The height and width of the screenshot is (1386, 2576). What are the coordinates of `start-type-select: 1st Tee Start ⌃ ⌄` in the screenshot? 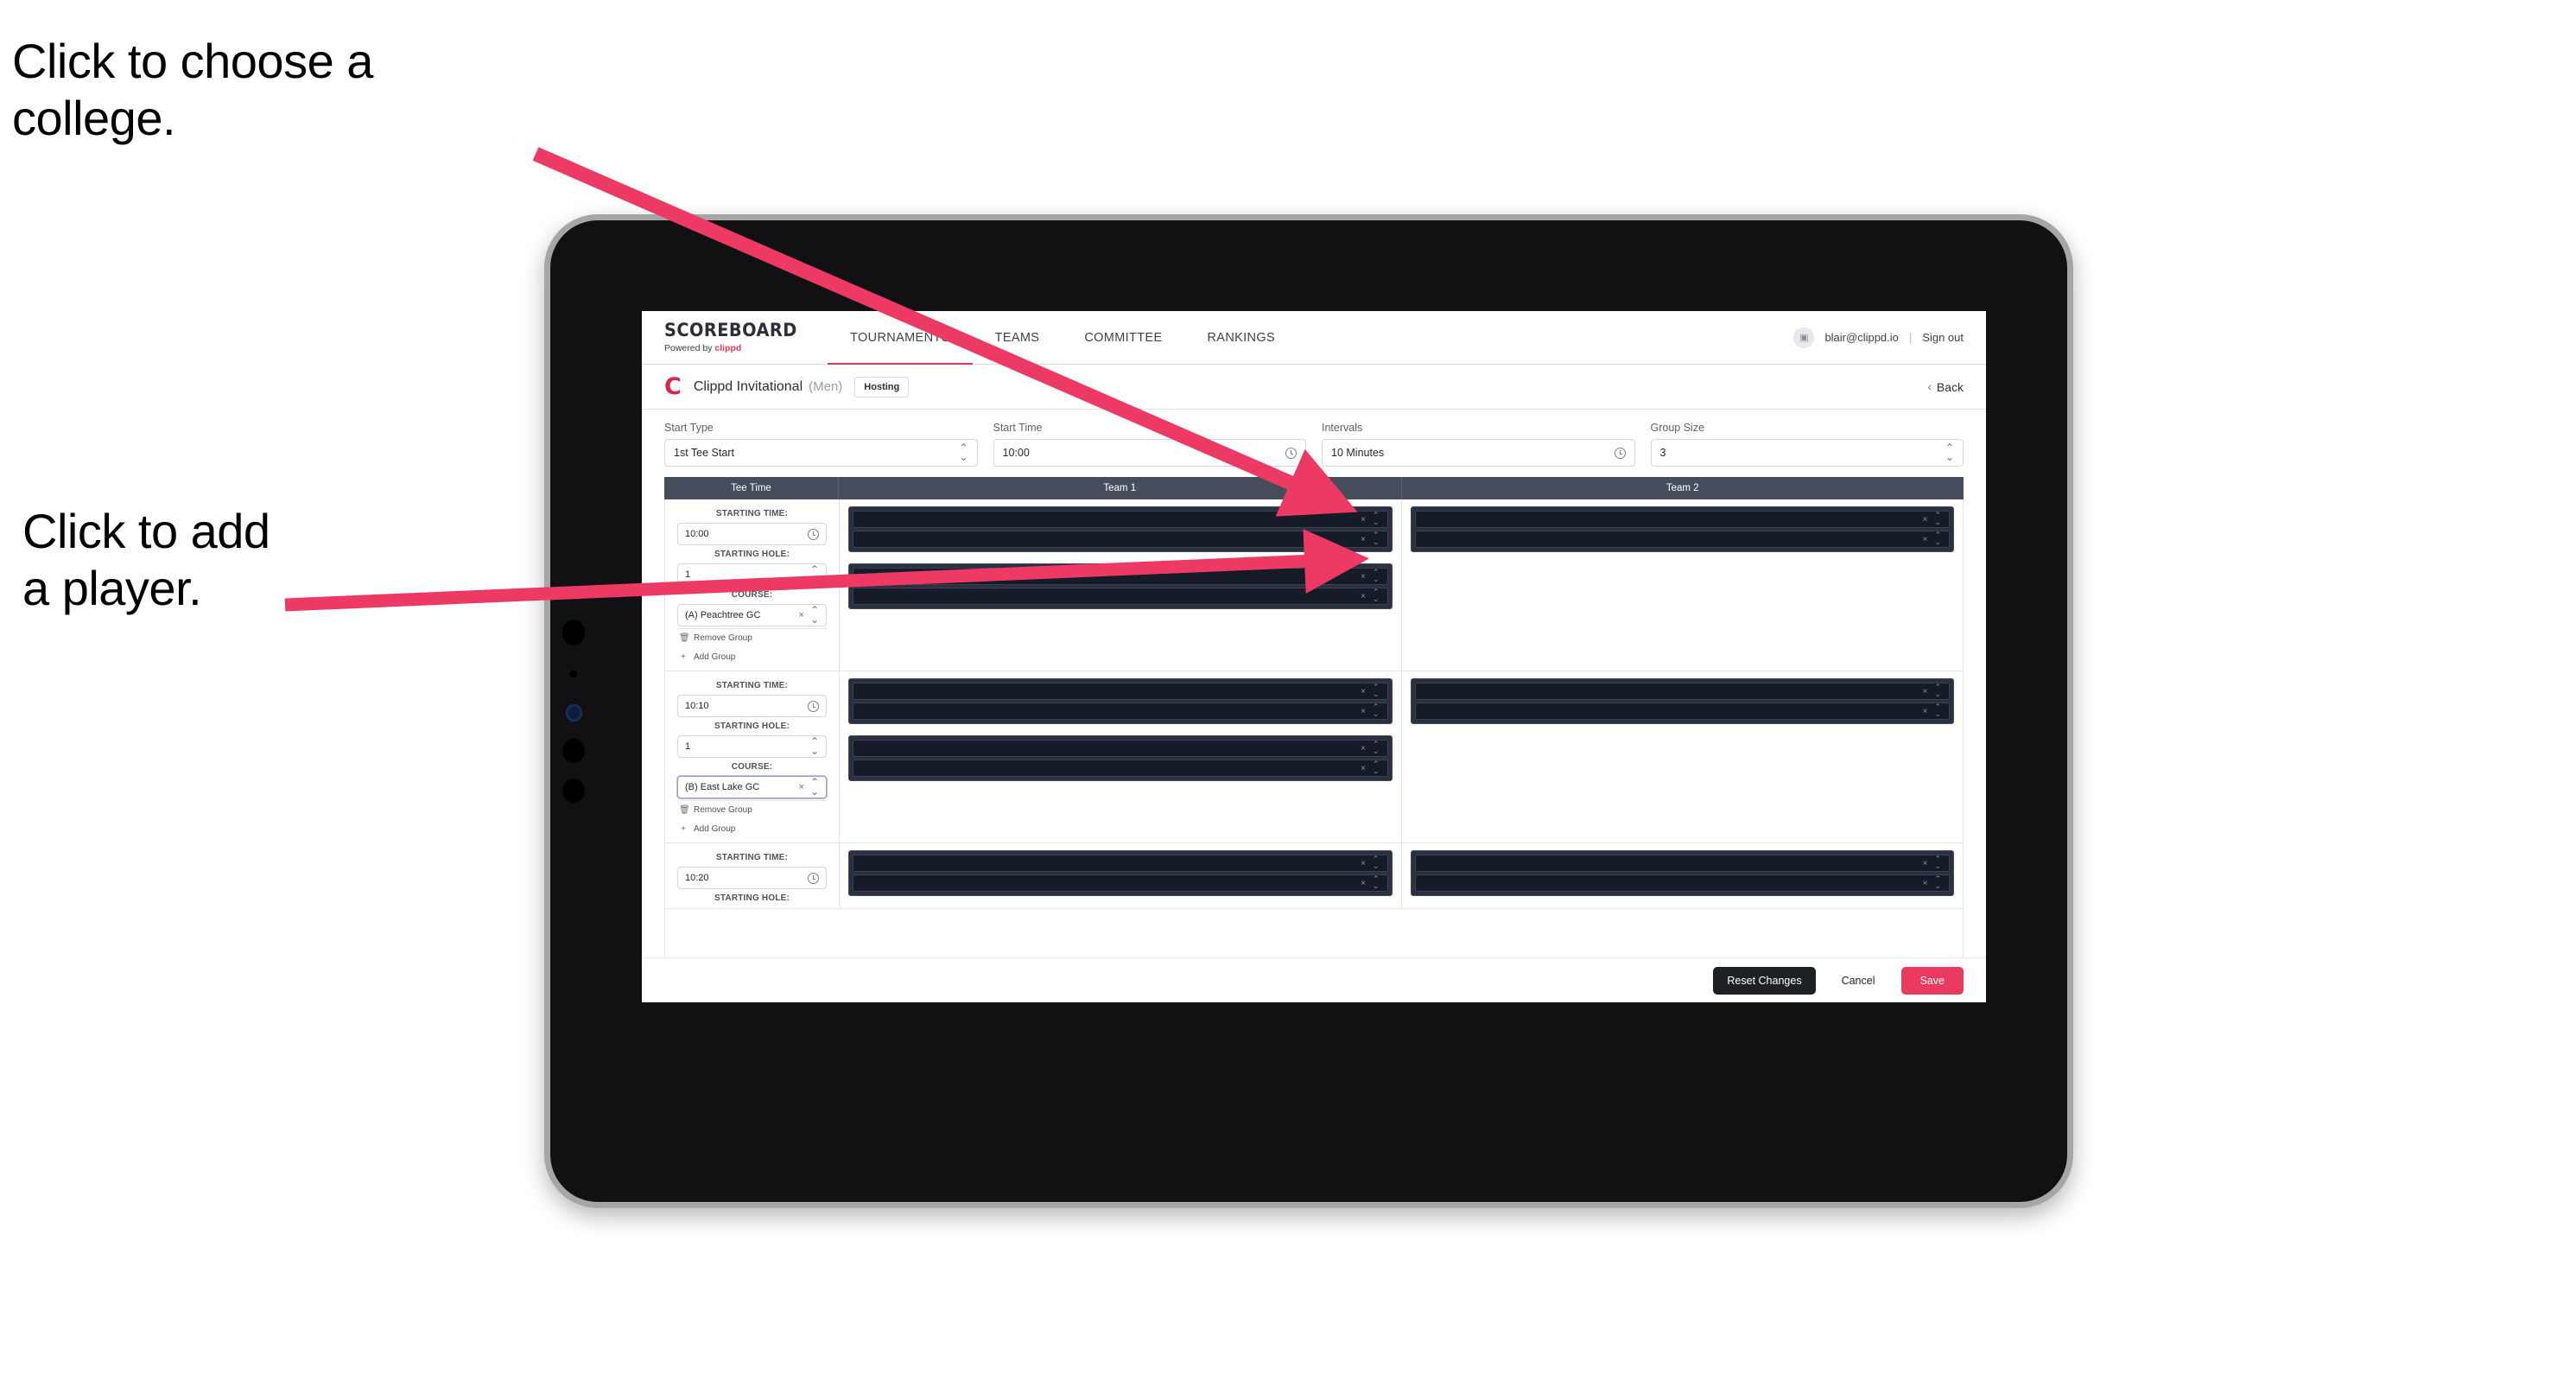 It's located at (821, 453).